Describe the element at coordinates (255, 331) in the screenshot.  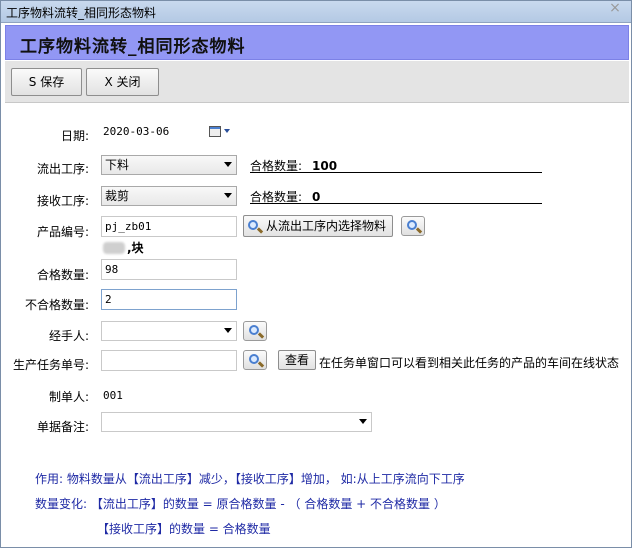
I see `handler-search-button` at that location.